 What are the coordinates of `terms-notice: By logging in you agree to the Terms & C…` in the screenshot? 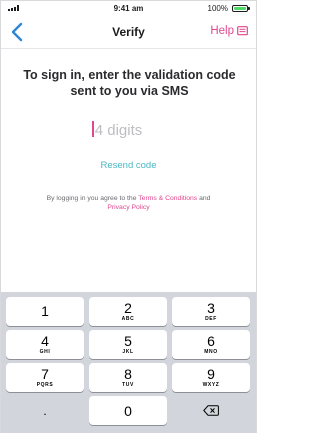 It's located at (128, 203).